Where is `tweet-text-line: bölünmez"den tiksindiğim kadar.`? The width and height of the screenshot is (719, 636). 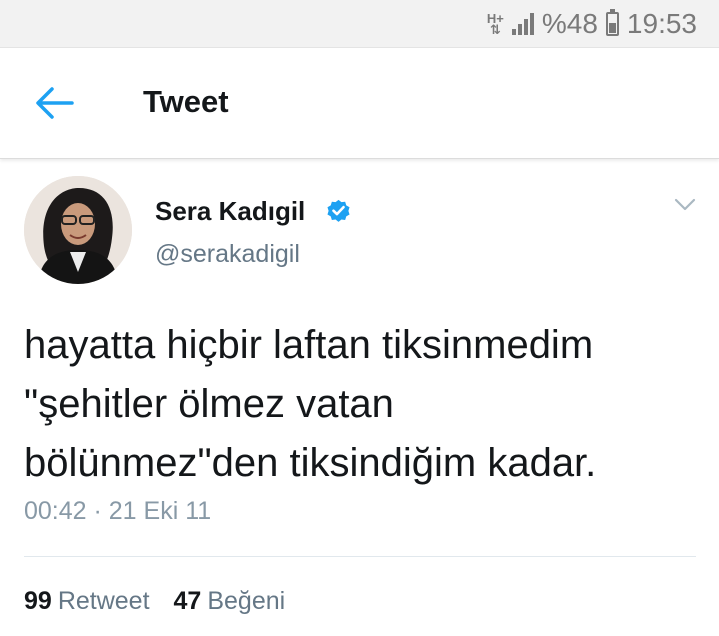
tweet-text-line: bölünmez"den tiksindiğim kadar. is located at coordinates (310, 463).